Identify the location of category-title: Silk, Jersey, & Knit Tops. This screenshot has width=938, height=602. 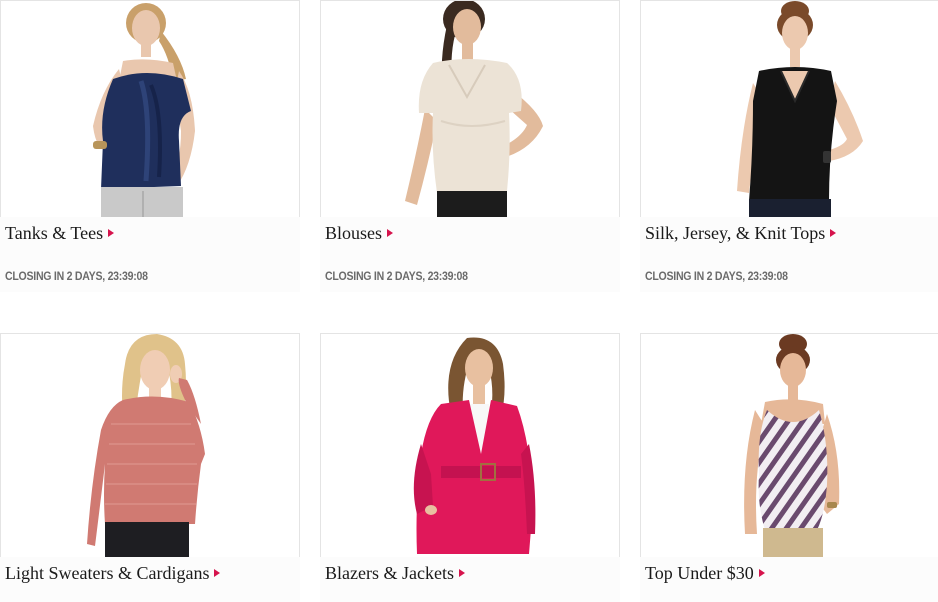
(735, 233).